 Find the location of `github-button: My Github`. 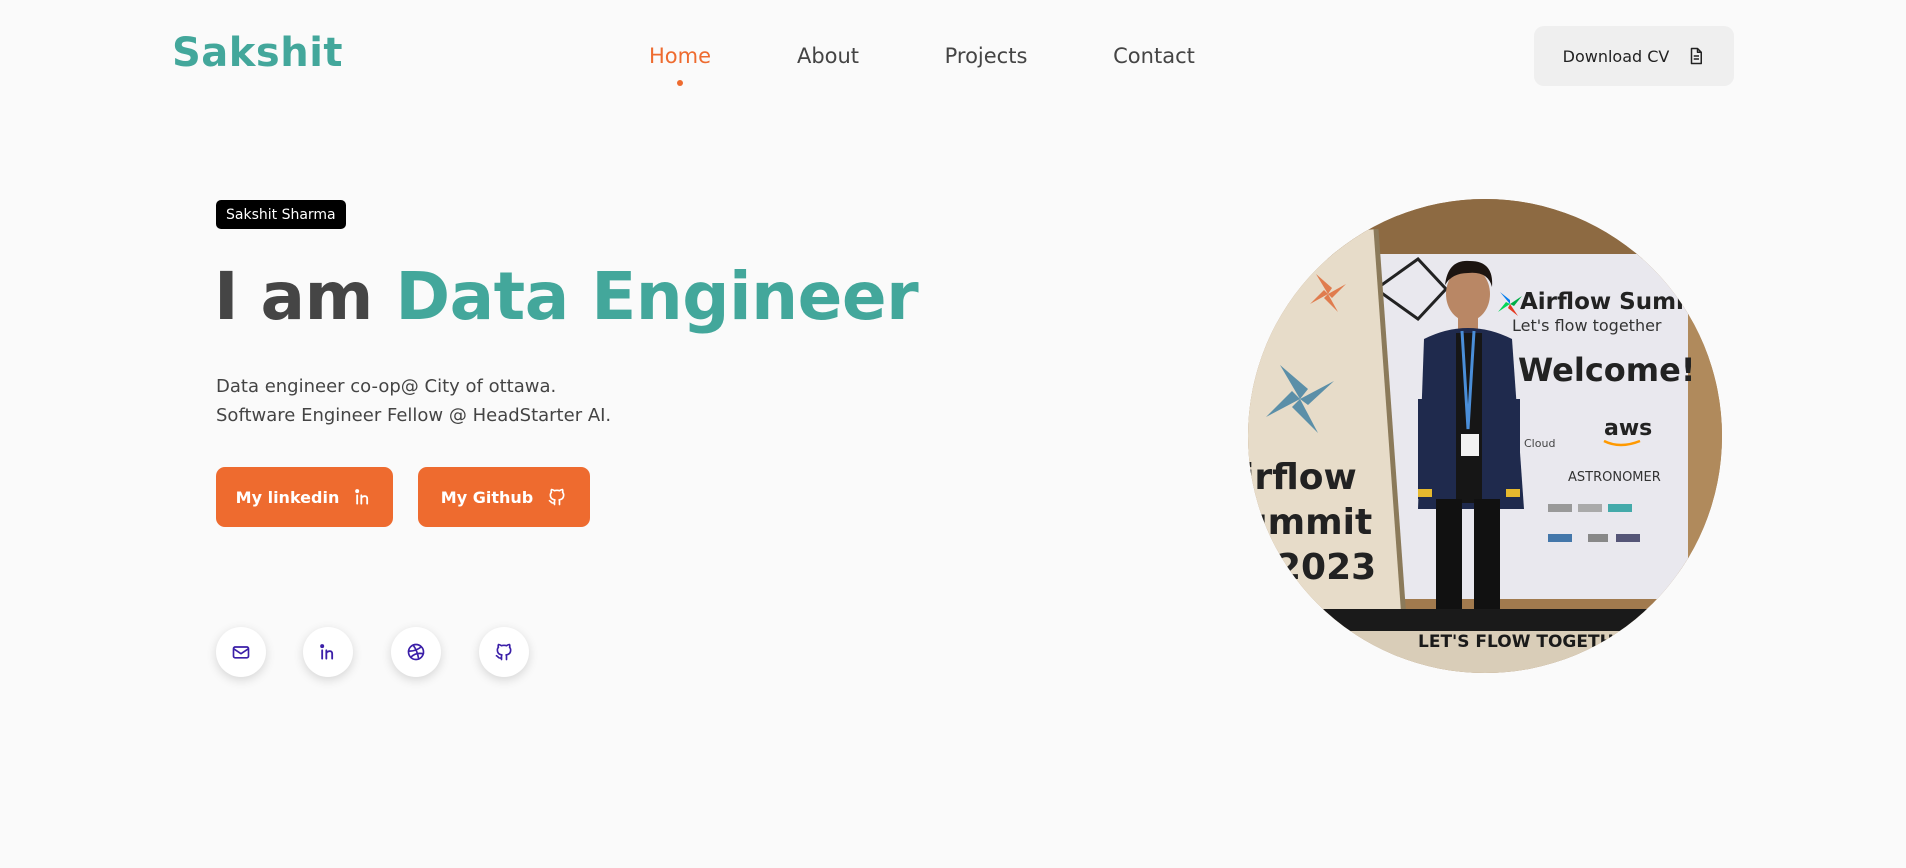

github-button: My Github is located at coordinates (504, 497).